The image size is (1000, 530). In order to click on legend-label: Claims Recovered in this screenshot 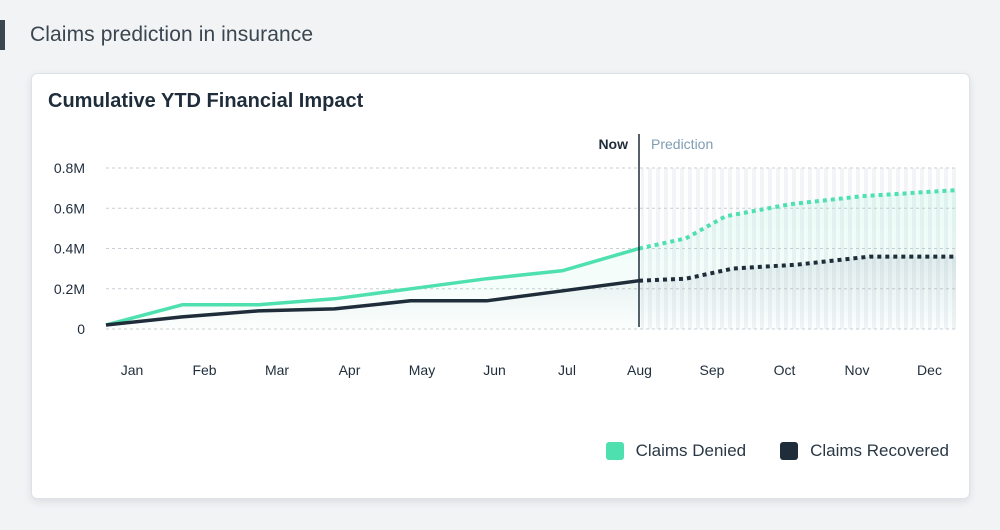, I will do `click(879, 450)`.